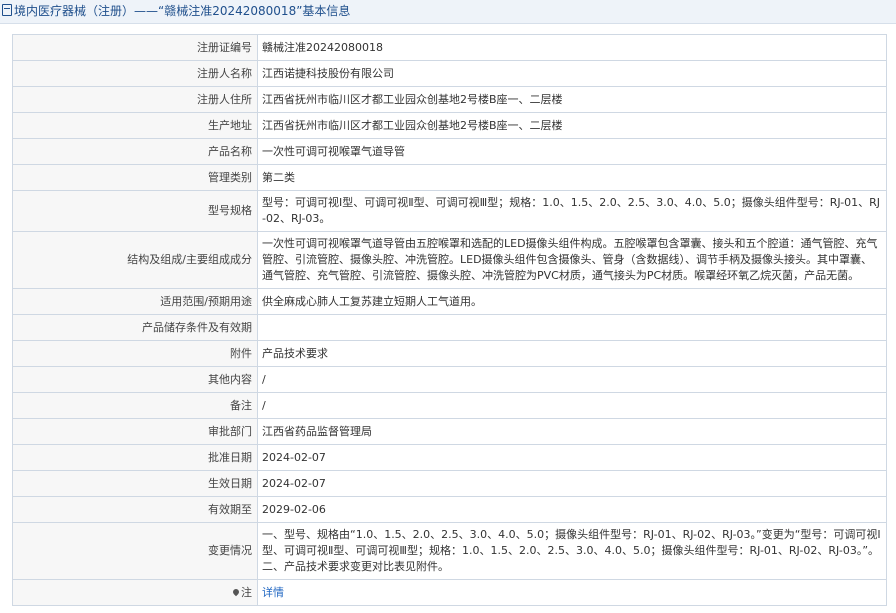 The width and height of the screenshot is (896, 613). I want to click on table-row: 批准日期 2024-02-07, so click(449, 457).